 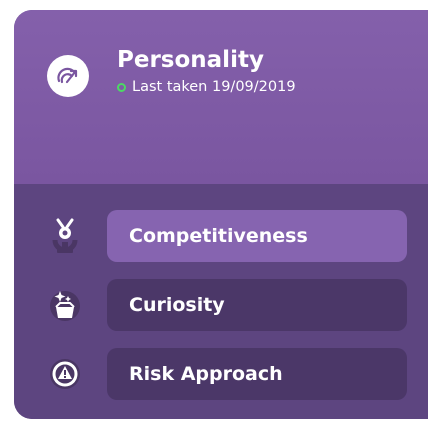 What do you see at coordinates (218, 236) in the screenshot?
I see `competitiveness-label: Competitiveness` at bounding box center [218, 236].